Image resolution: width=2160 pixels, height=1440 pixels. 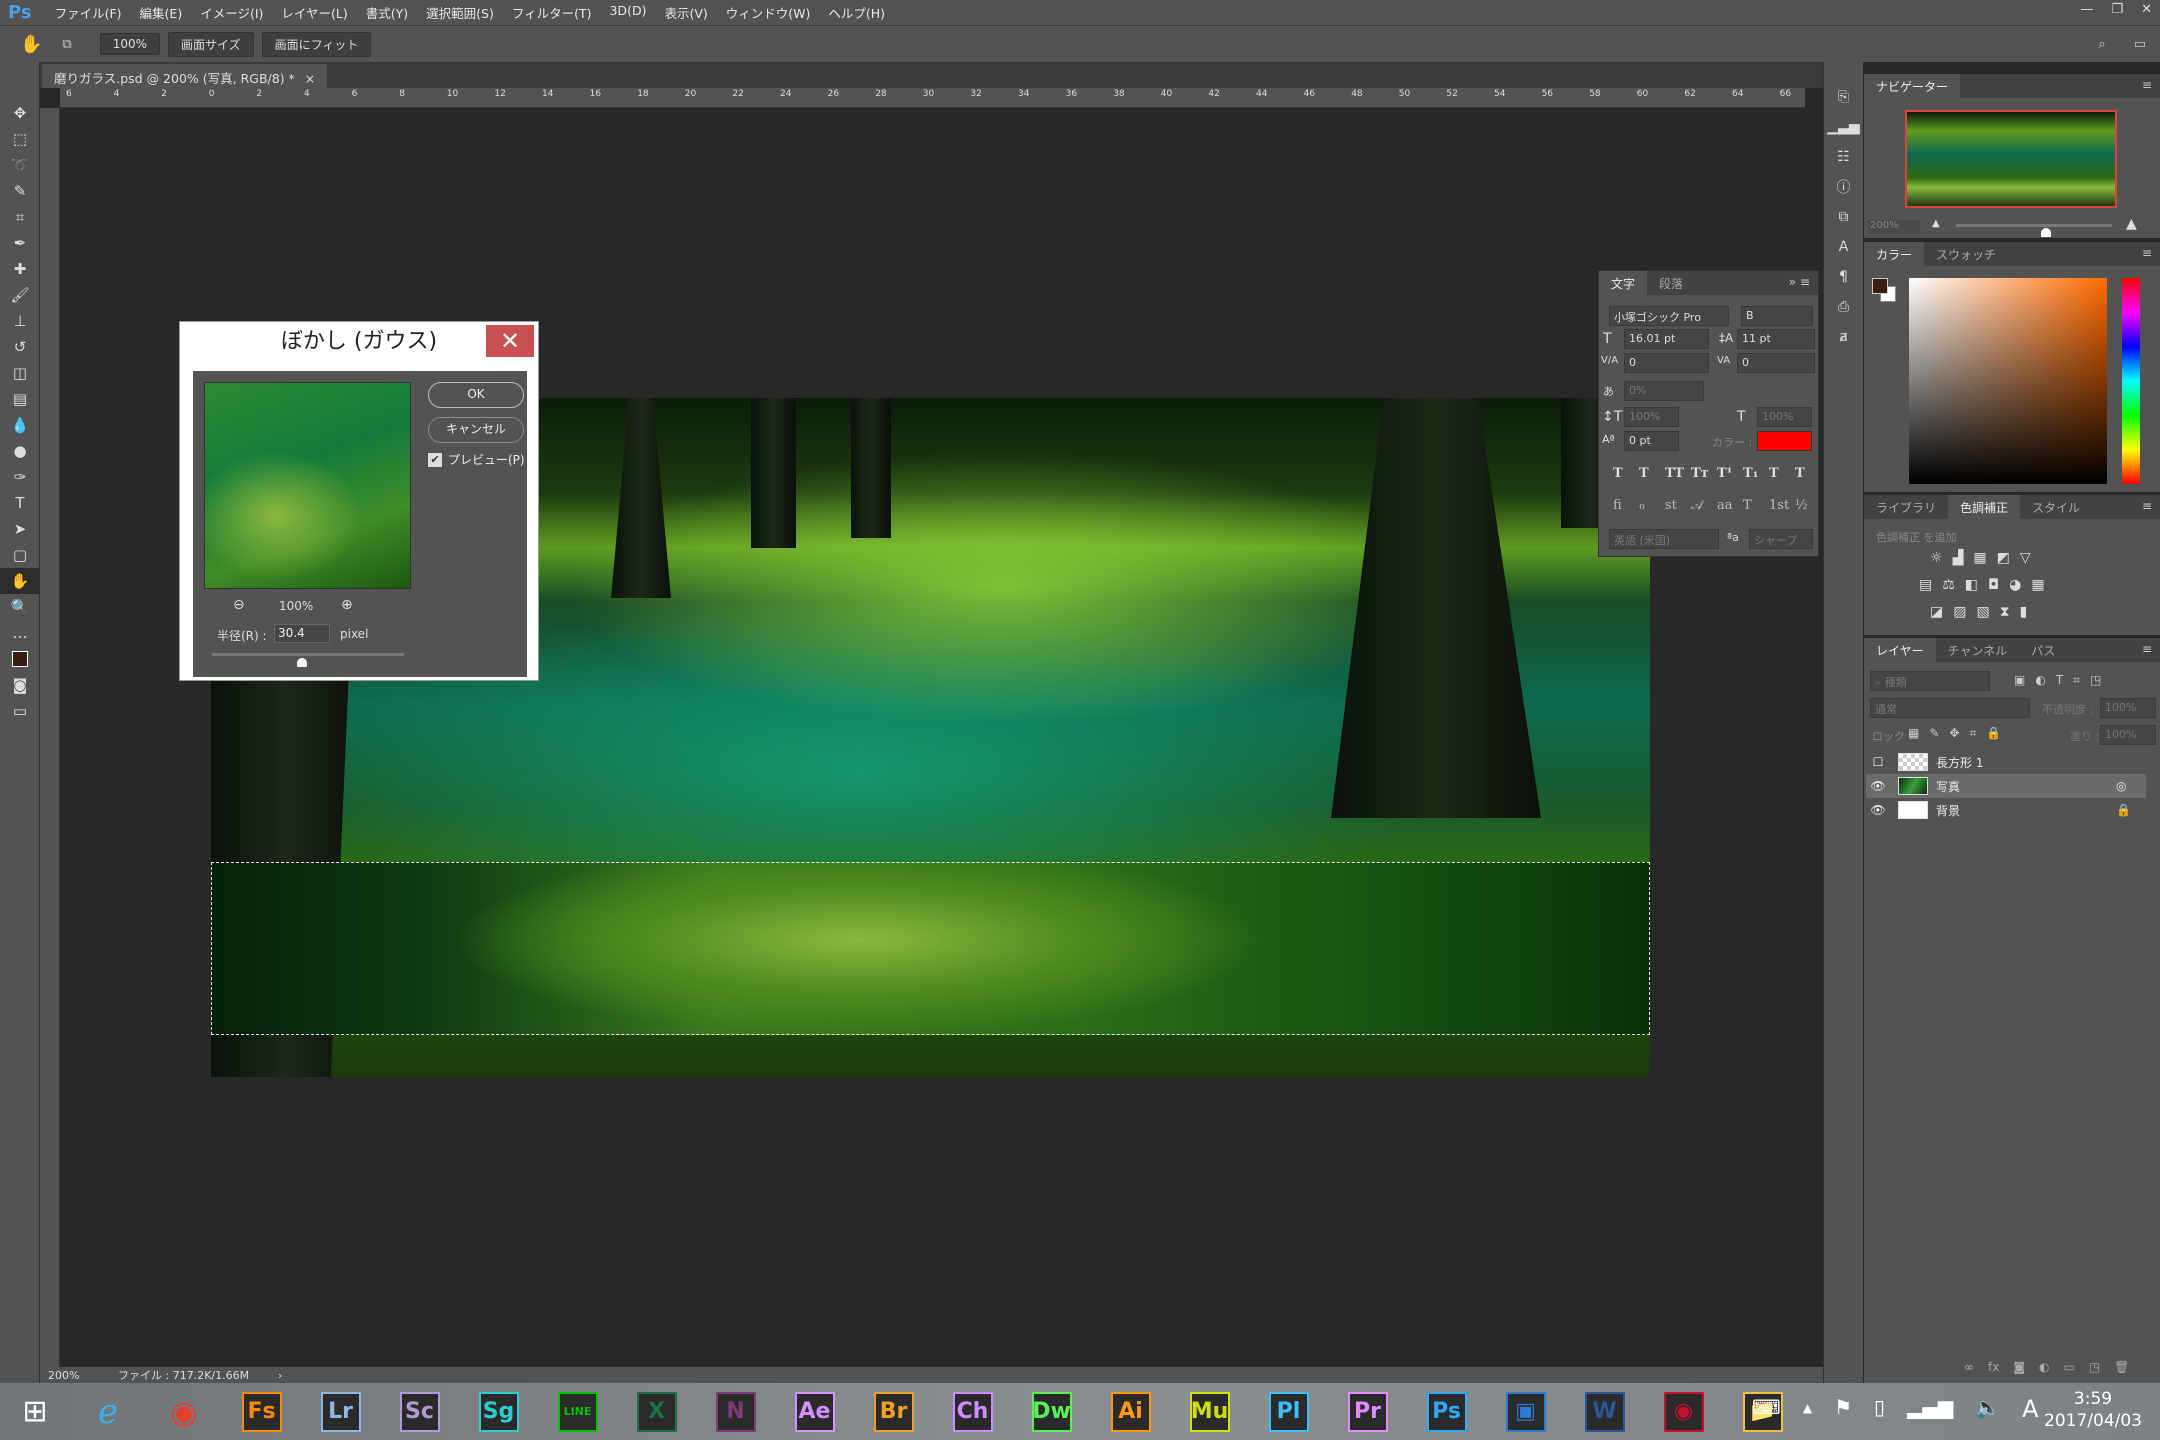 I want to click on quick-mask-icon: ◙, so click(x=20, y=685).